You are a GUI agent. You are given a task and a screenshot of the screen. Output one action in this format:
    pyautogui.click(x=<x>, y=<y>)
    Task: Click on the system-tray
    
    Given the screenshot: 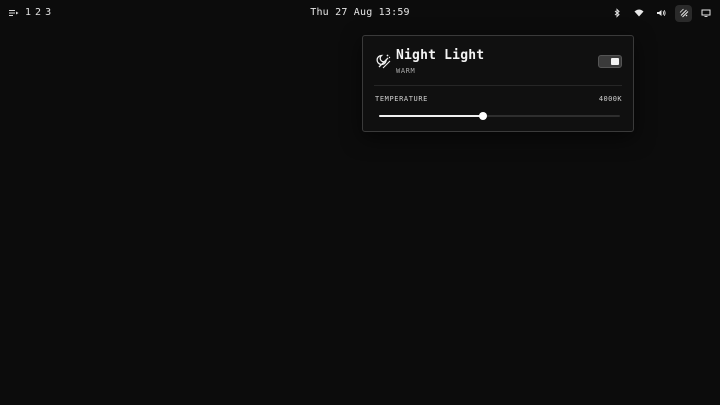 What is the action you would take?
    pyautogui.click(x=661, y=13)
    